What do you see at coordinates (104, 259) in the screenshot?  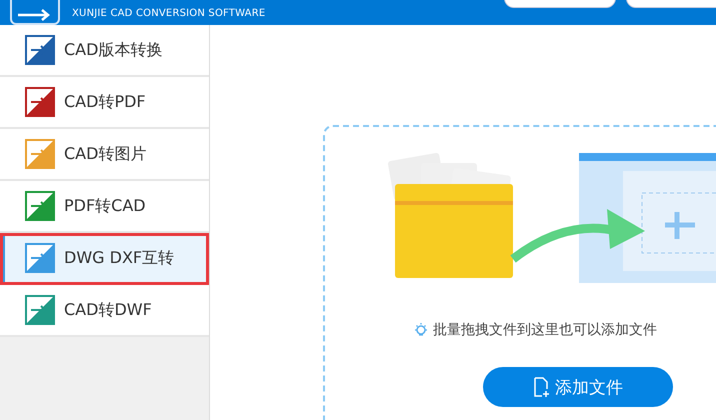 I see `sidebar-item: DWG DXF互转` at bounding box center [104, 259].